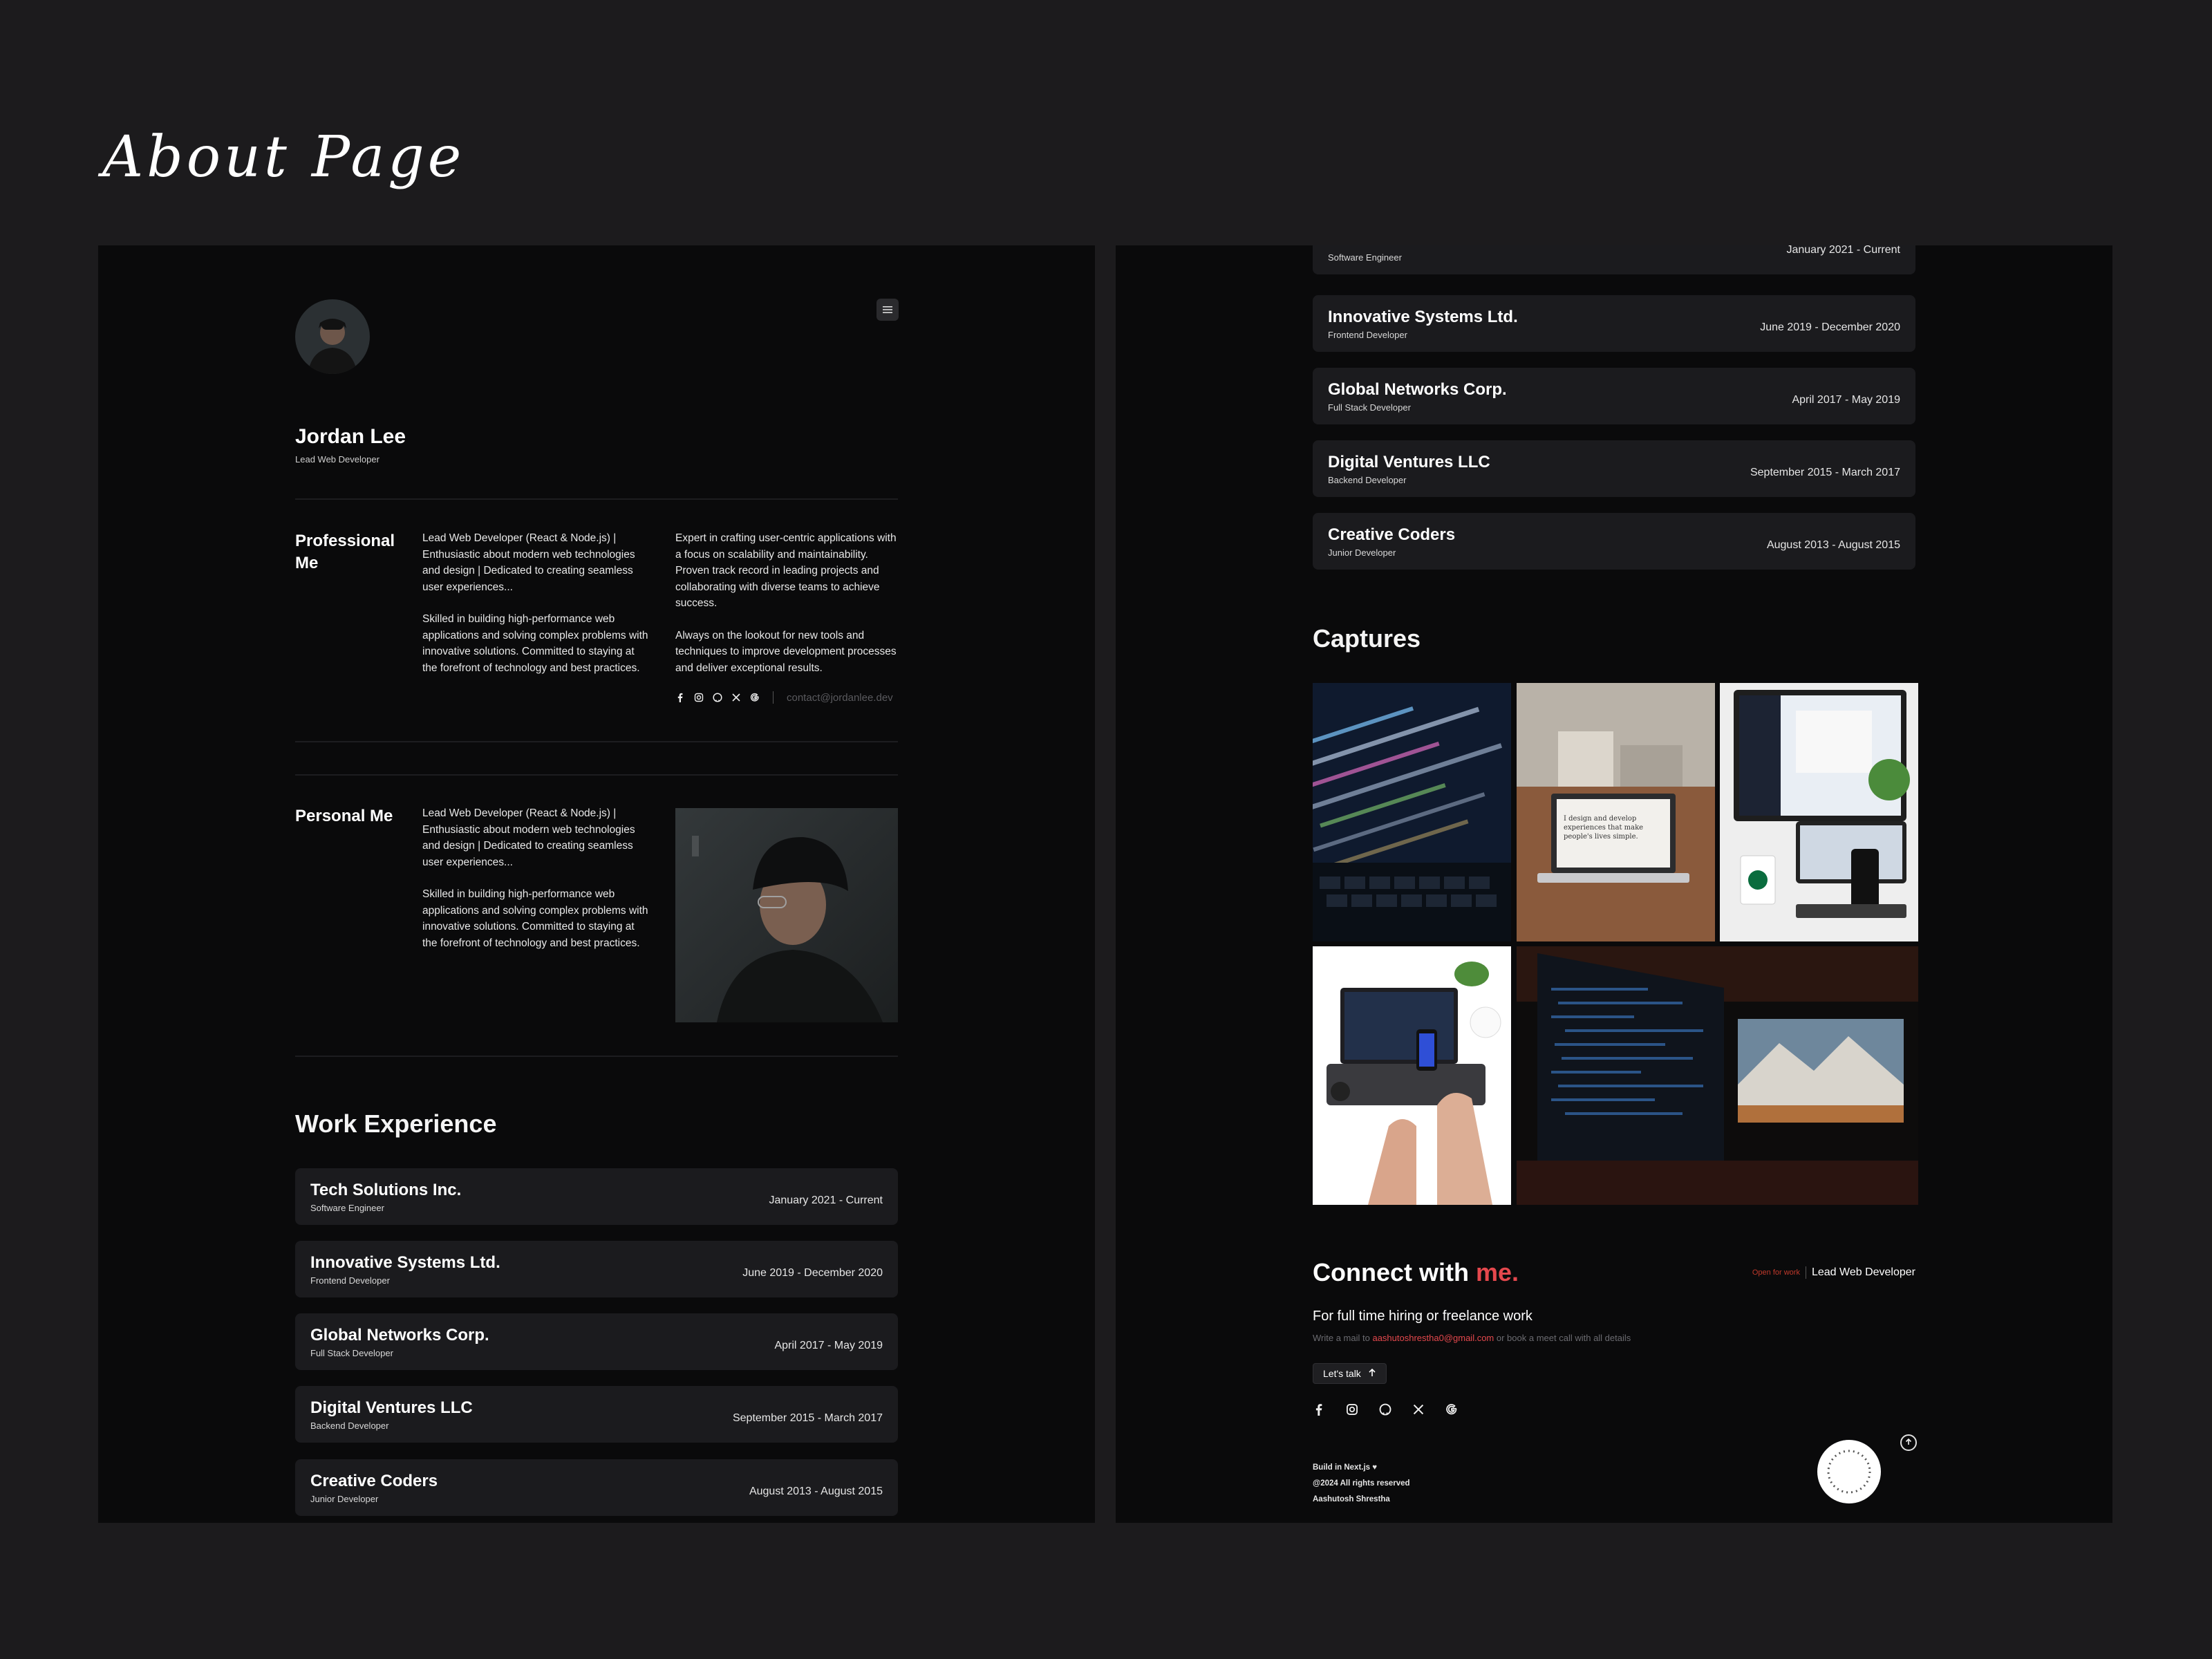  What do you see at coordinates (1412, 812) in the screenshot?
I see `capture-code-screen` at bounding box center [1412, 812].